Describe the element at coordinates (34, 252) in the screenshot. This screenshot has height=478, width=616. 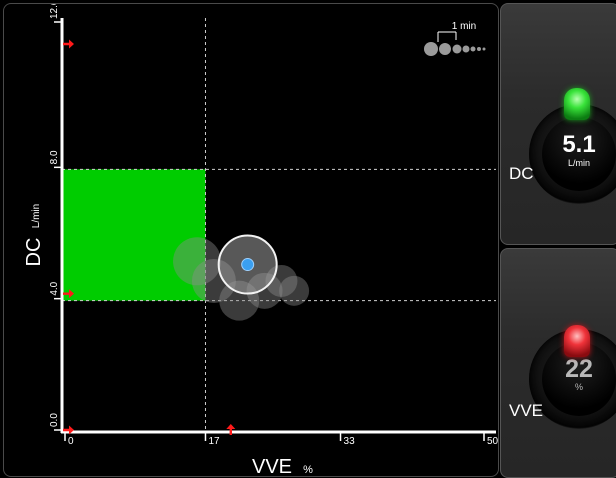
I see `y-axis-label: DC` at that location.